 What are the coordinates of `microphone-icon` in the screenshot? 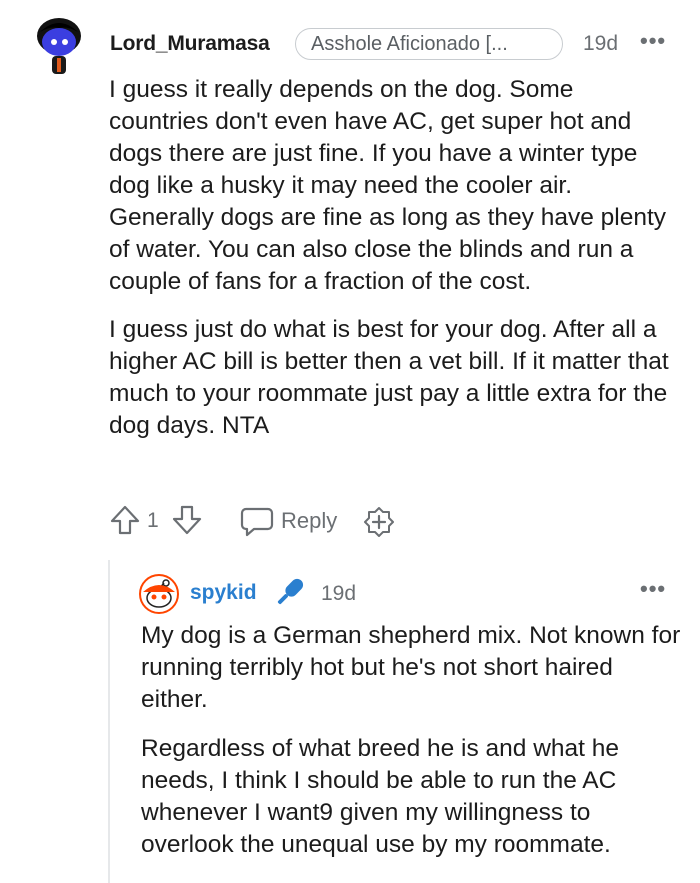 It's located at (290, 591).